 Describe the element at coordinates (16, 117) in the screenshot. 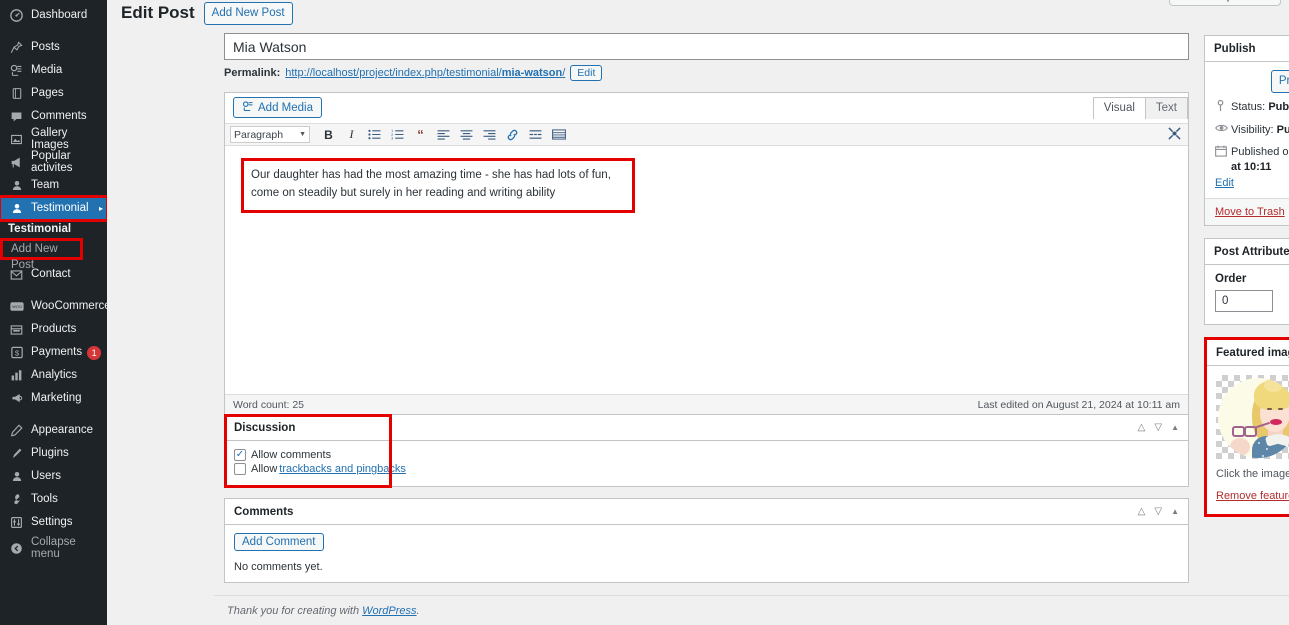

I see `comment-icon` at that location.